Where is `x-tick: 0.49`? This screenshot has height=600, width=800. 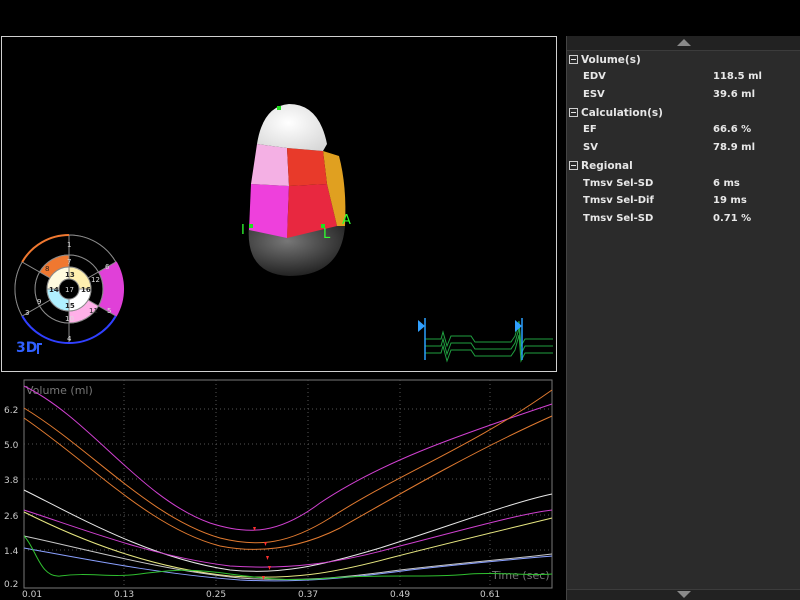 x-tick: 0.49 is located at coordinates (400, 595).